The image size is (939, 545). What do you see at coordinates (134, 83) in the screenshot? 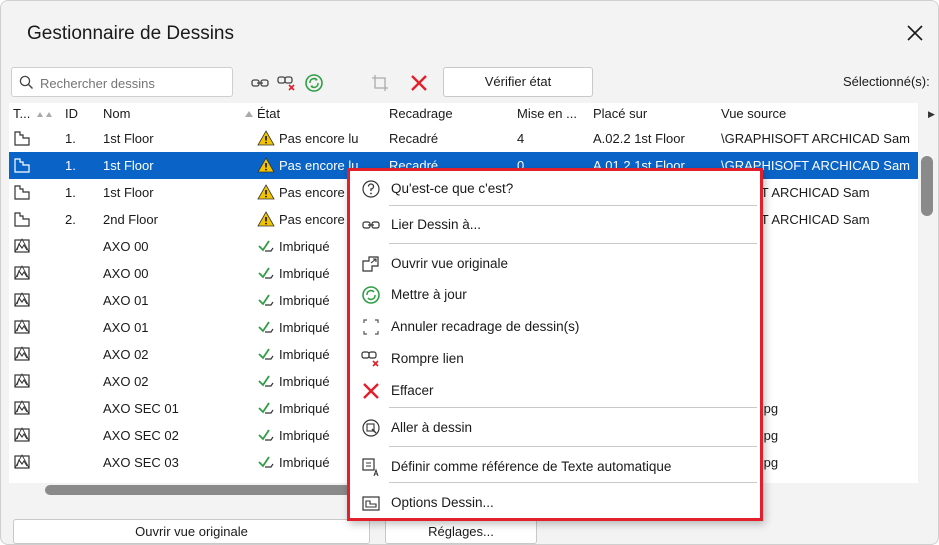
I see `search-input` at bounding box center [134, 83].